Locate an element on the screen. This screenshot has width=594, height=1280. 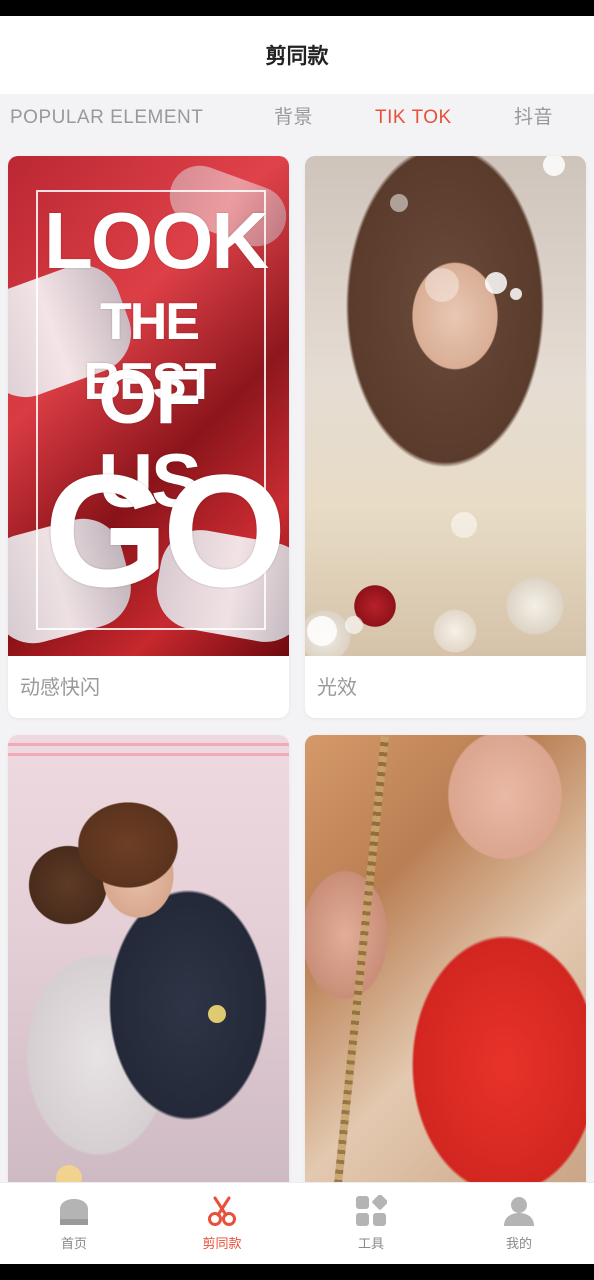
tools-icon is located at coordinates (371, 1210).